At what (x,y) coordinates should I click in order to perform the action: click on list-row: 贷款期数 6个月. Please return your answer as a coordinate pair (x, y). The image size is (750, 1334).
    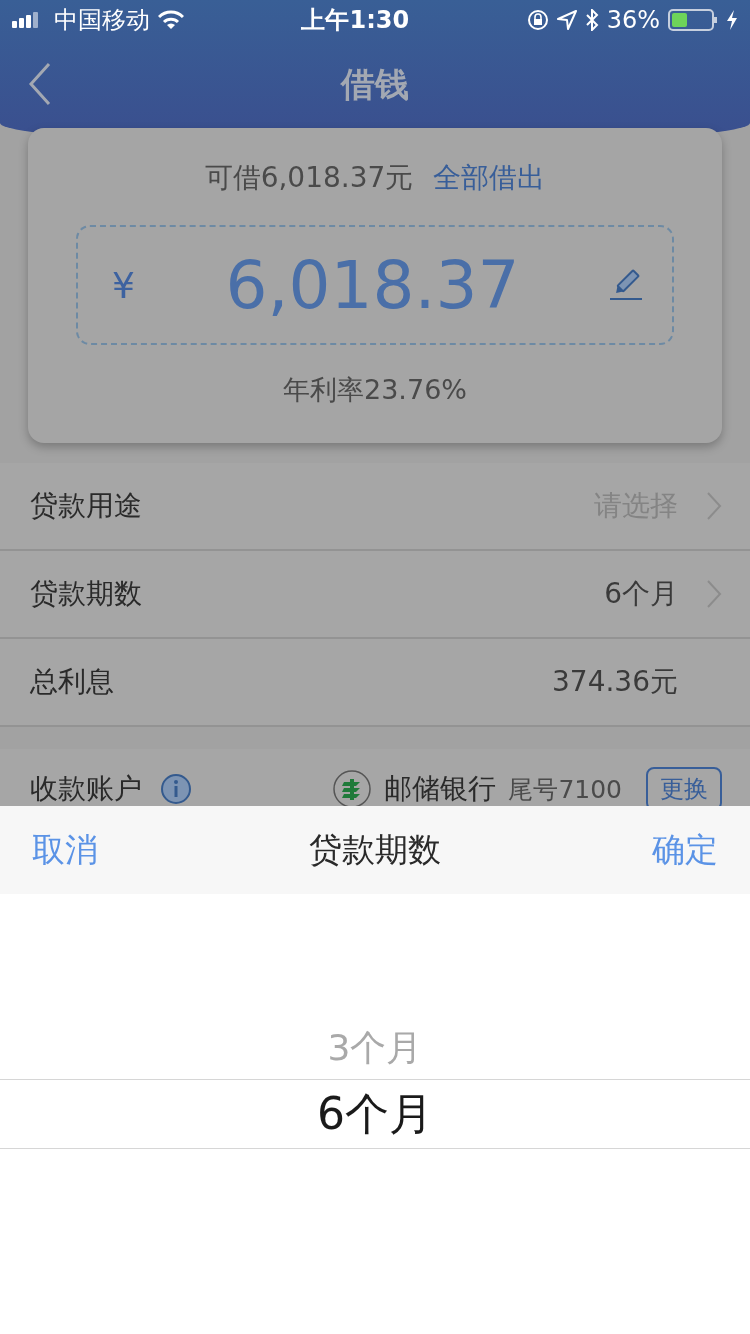
    Looking at the image, I should click on (375, 595).